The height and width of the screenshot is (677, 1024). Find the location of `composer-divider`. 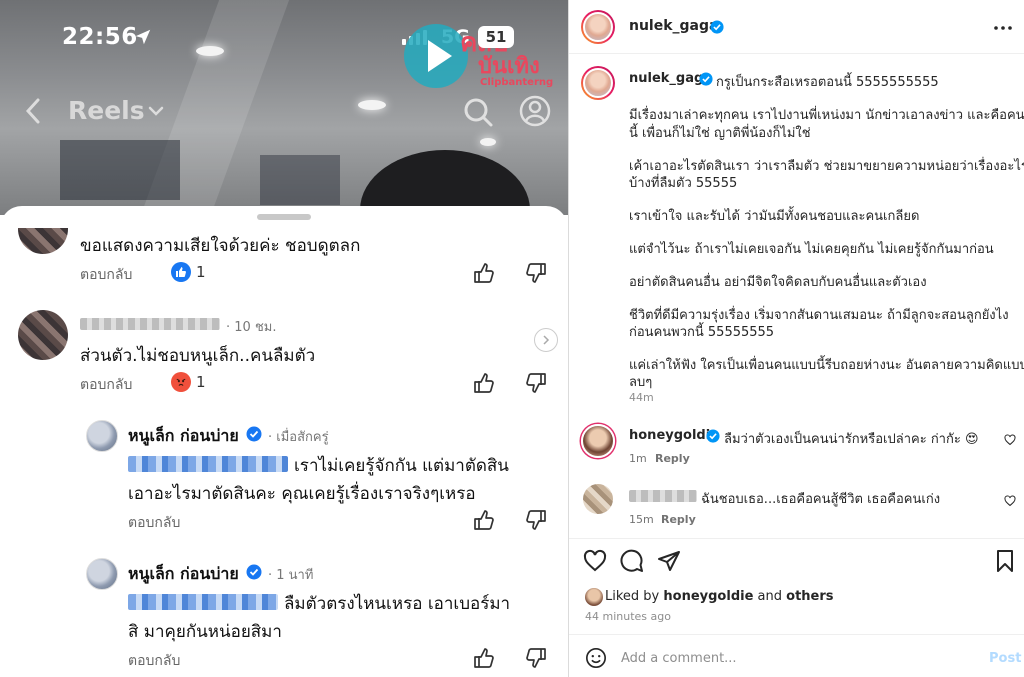

composer-divider is located at coordinates (796, 634).